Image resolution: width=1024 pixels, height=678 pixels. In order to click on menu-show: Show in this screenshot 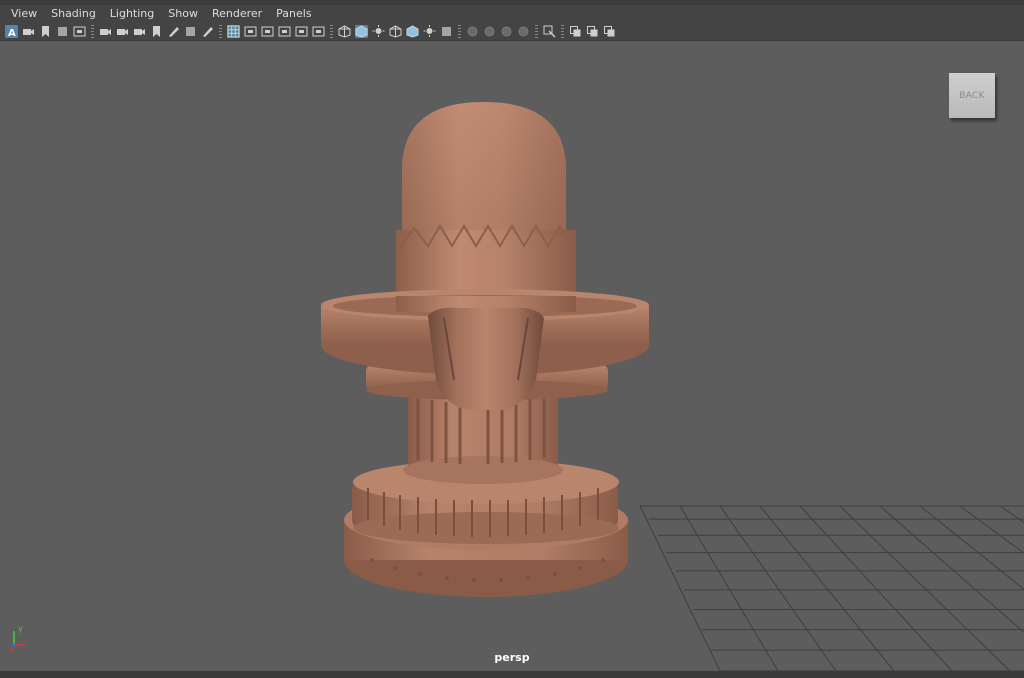, I will do `click(183, 13)`.